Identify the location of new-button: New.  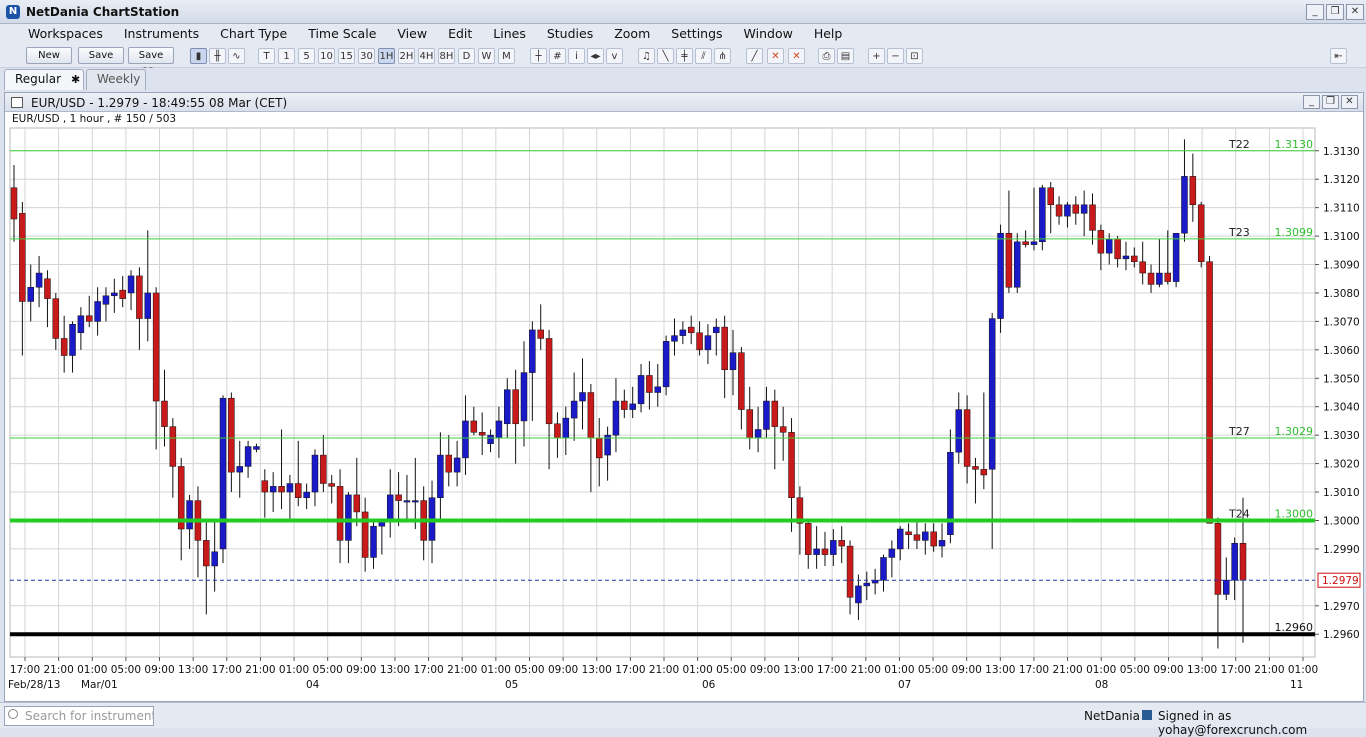
(49, 55).